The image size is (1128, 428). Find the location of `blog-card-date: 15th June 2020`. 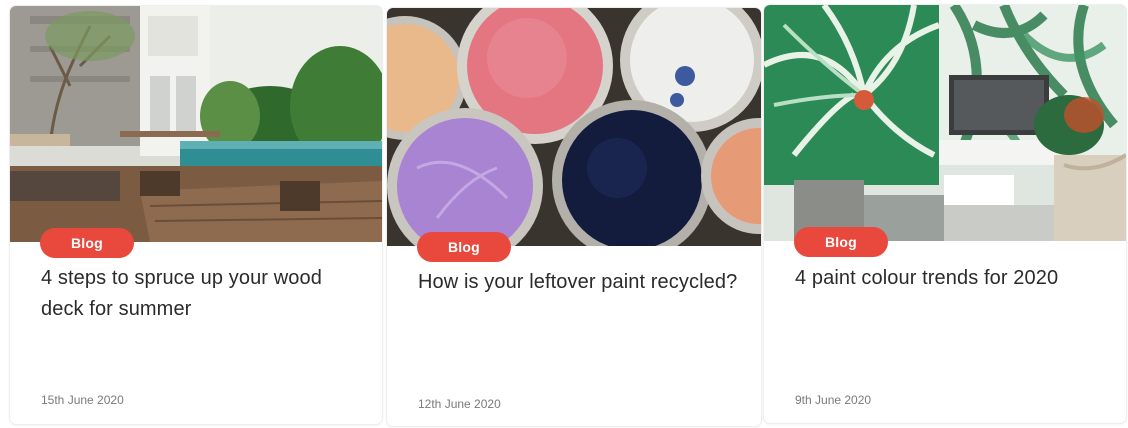

blog-card-date: 15th June 2020 is located at coordinates (82, 400).